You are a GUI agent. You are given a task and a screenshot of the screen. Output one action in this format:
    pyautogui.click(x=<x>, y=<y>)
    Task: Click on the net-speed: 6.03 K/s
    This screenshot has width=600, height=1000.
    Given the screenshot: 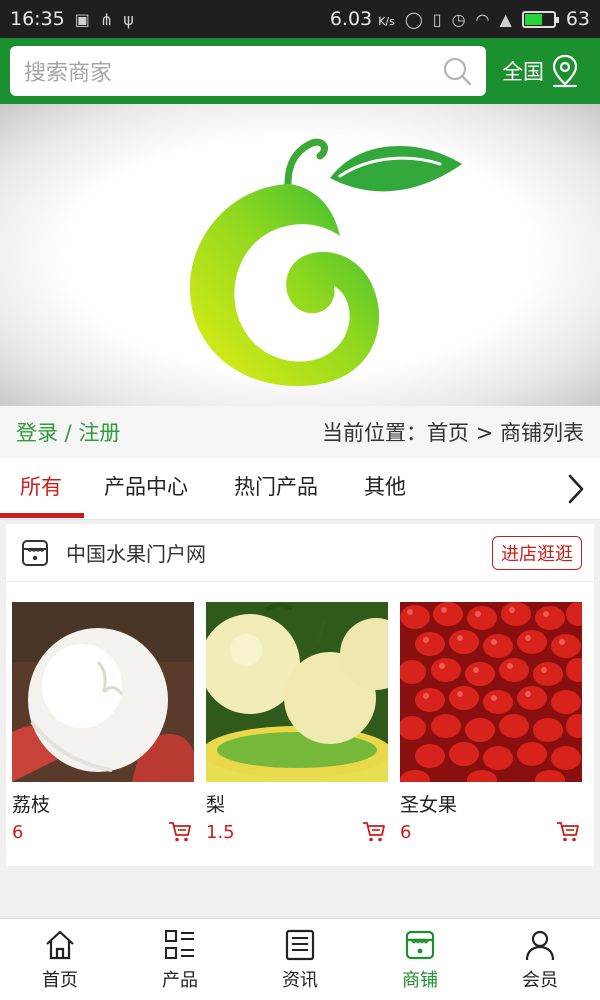 What is the action you would take?
    pyautogui.click(x=362, y=19)
    